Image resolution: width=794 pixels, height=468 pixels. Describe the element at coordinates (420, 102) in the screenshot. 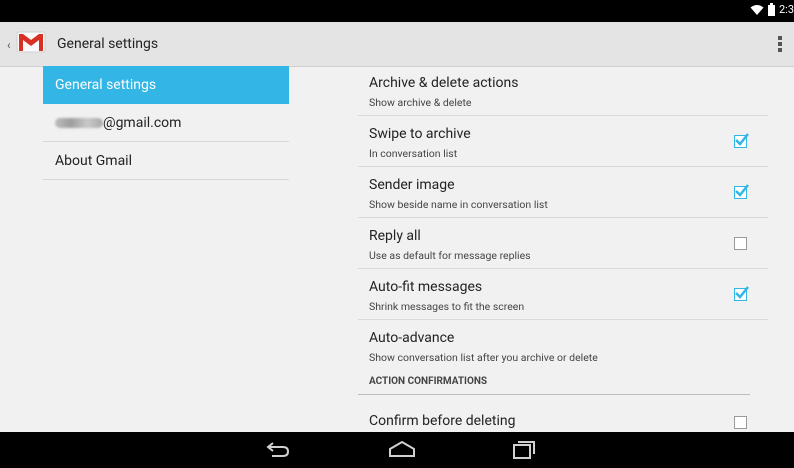

I see `pref-summary: Show archive & delete` at that location.